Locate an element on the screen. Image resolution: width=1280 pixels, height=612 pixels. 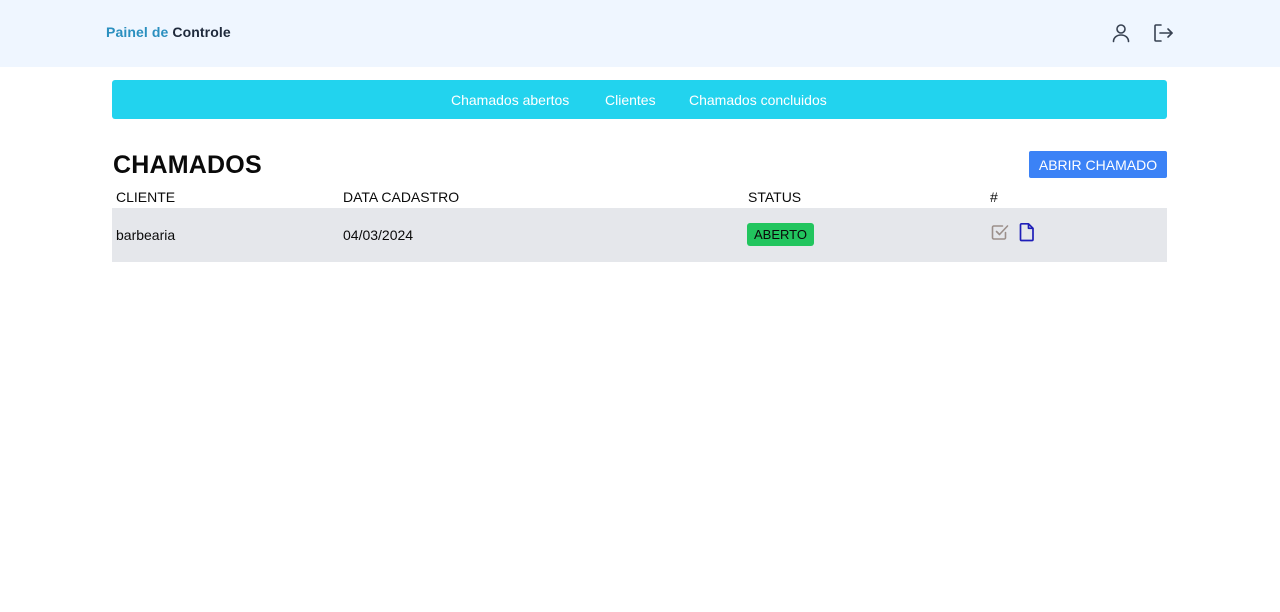
document-icon is located at coordinates (1027, 232).